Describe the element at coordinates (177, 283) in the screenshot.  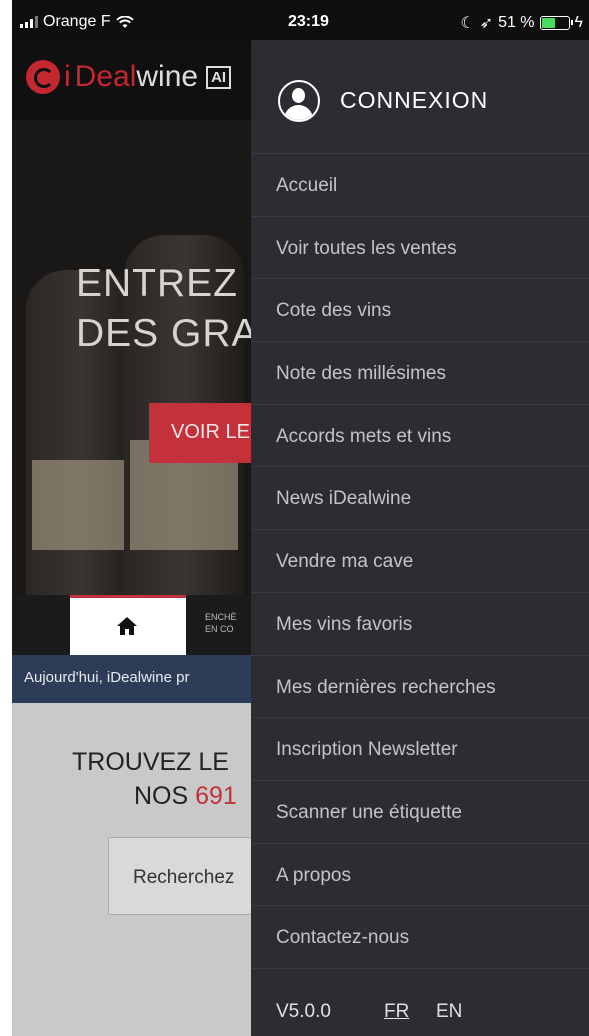
I see `hero-heading-line1: ENTREZ D` at that location.